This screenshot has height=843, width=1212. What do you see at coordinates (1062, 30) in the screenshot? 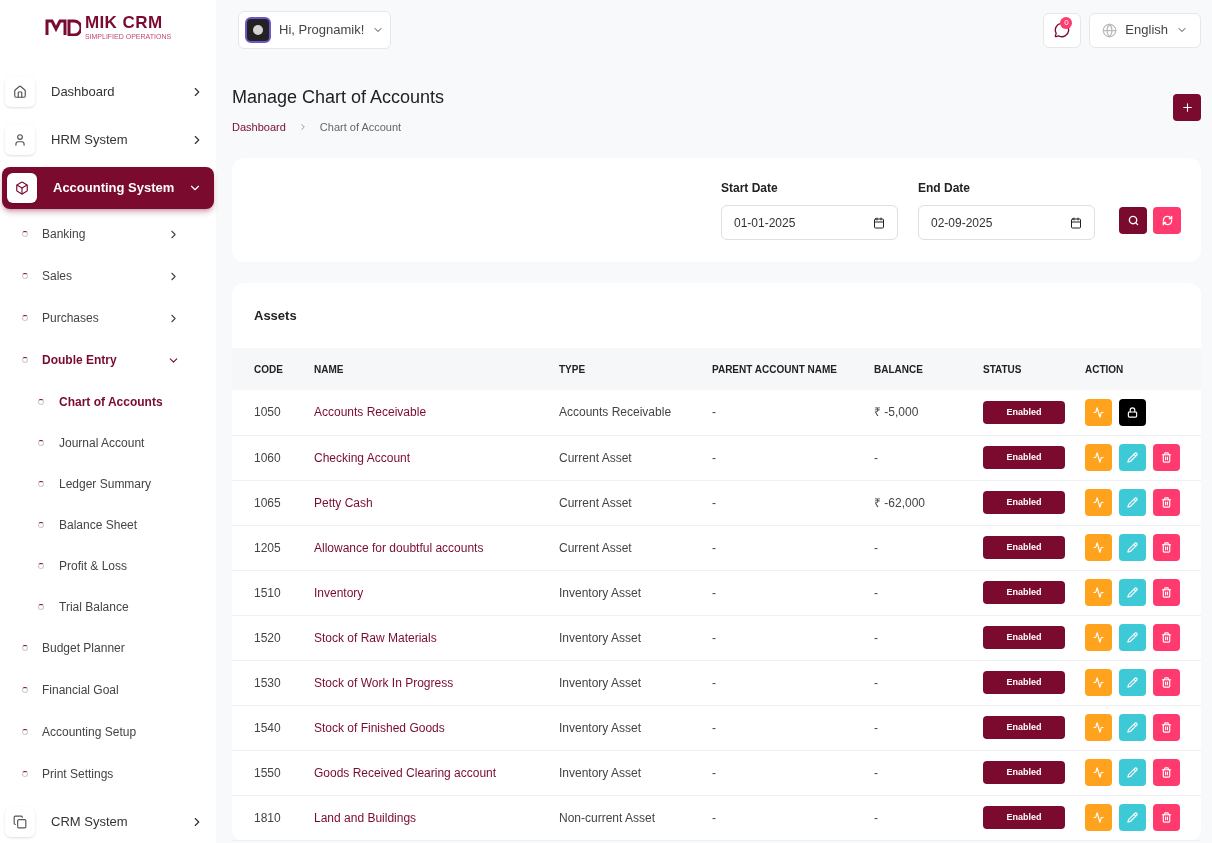
I see `chat-icon` at bounding box center [1062, 30].